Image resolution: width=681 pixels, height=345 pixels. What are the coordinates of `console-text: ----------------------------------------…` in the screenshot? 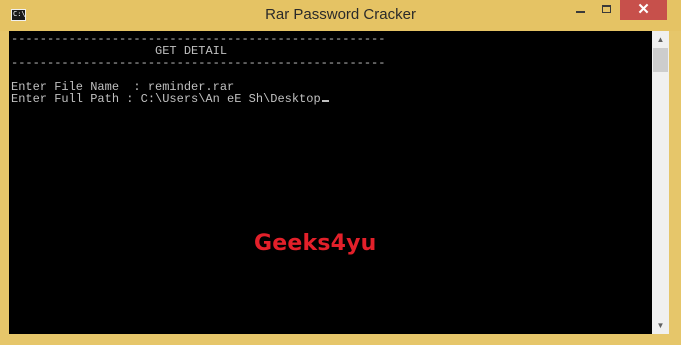 It's located at (198, 69).